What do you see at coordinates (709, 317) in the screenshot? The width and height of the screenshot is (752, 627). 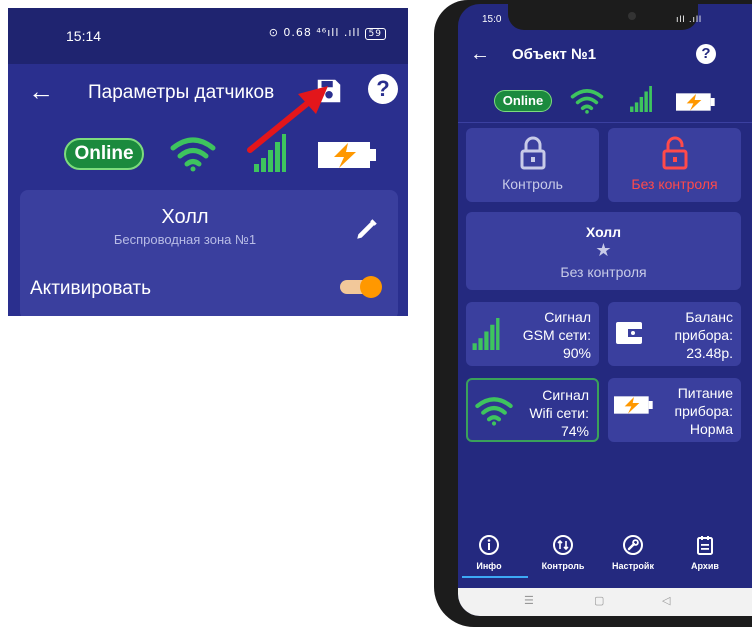 I see `balance-line: Баланс` at bounding box center [709, 317].